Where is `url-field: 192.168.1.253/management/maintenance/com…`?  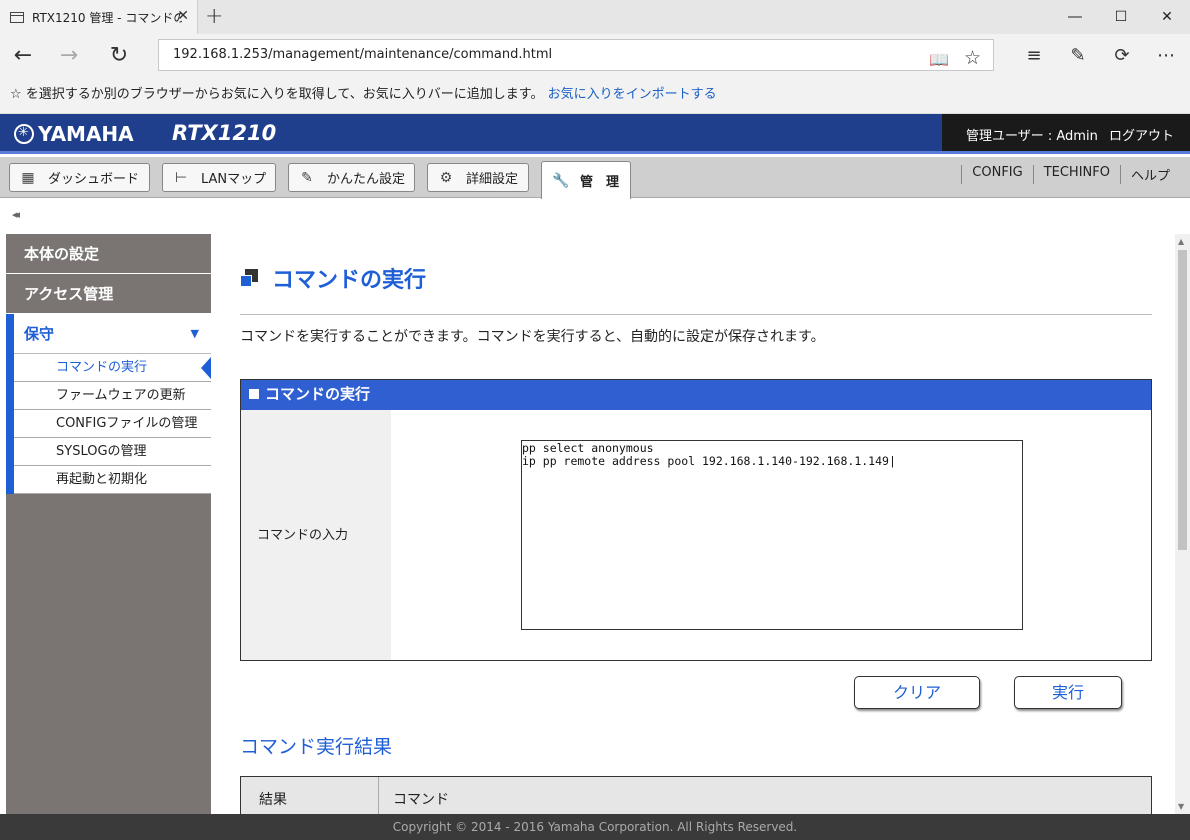 url-field: 192.168.1.253/management/maintenance/com… is located at coordinates (576, 55).